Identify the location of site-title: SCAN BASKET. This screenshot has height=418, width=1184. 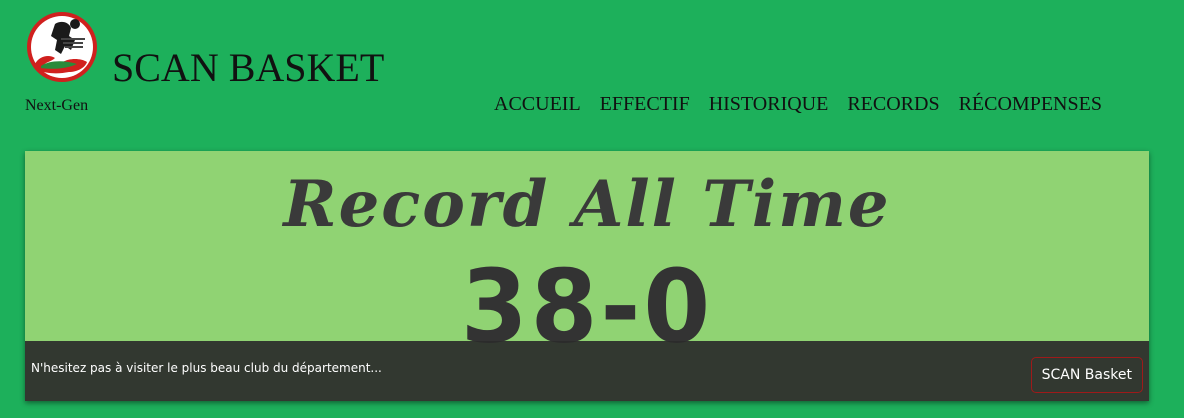
(248, 68).